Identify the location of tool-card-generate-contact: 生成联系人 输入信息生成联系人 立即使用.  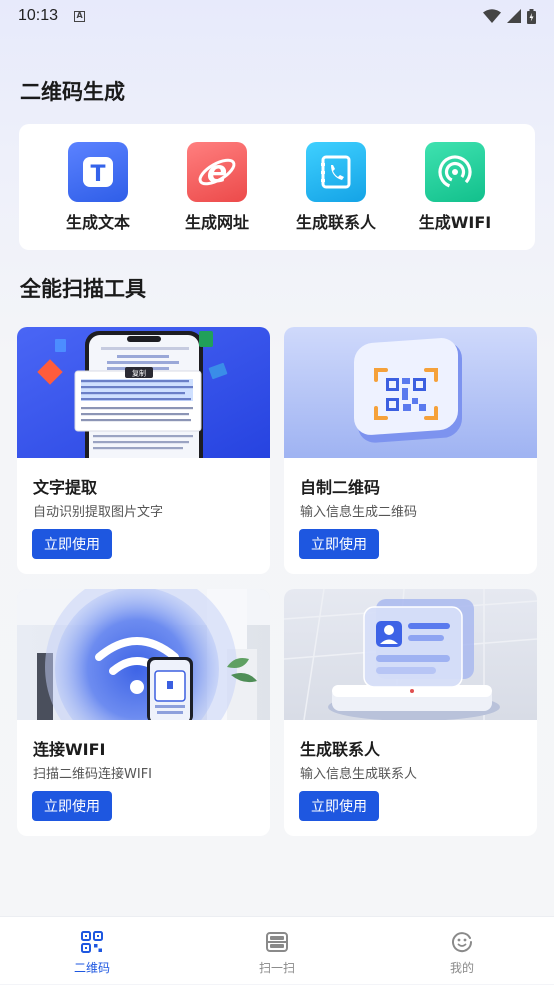
(410, 712).